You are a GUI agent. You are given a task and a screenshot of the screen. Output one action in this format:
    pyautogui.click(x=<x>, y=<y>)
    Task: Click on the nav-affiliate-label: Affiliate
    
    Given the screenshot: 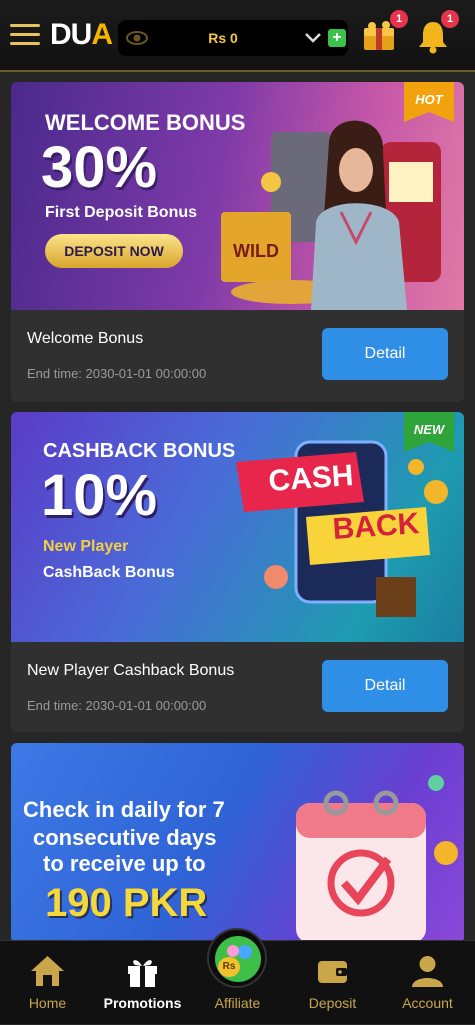 What is the action you would take?
    pyautogui.click(x=237, y=1003)
    